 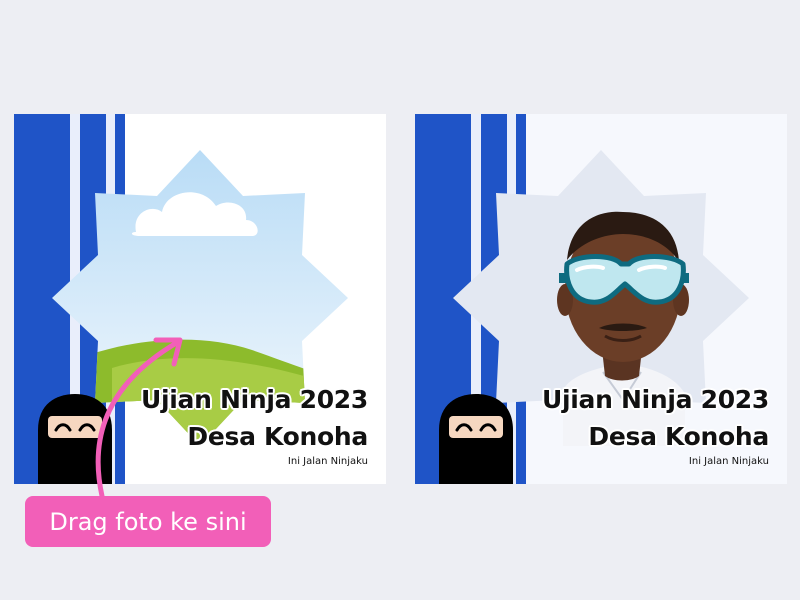 What do you see at coordinates (476, 437) in the screenshot?
I see `ninja-mascot` at bounding box center [476, 437].